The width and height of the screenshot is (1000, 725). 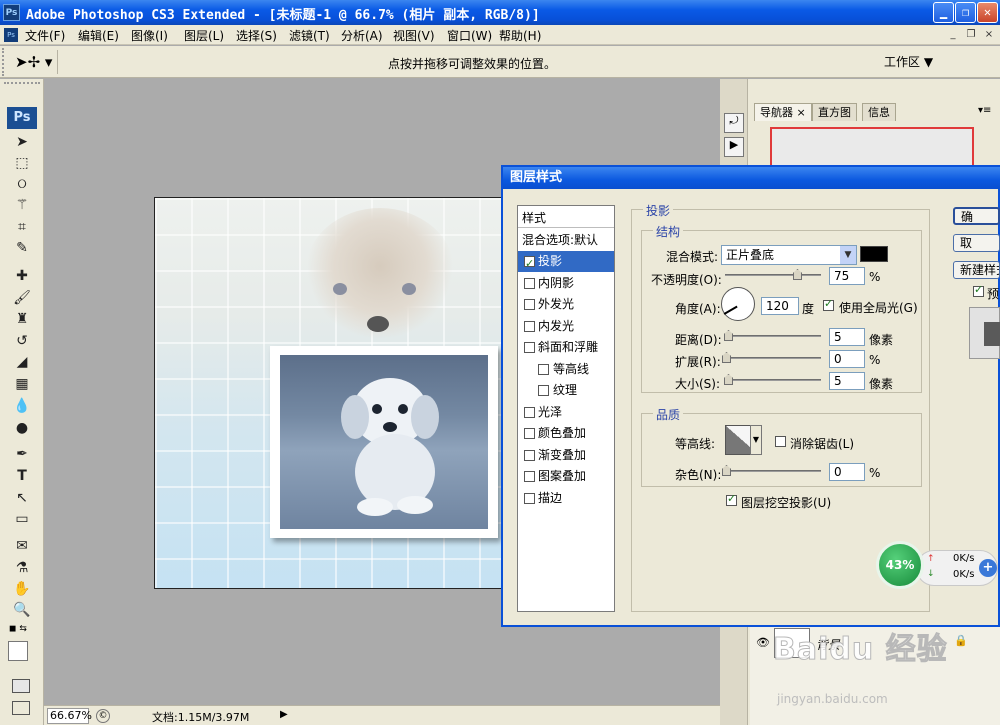 What do you see at coordinates (22, 205) in the screenshot?
I see `magic-wand-icon: ⚚` at bounding box center [22, 205].